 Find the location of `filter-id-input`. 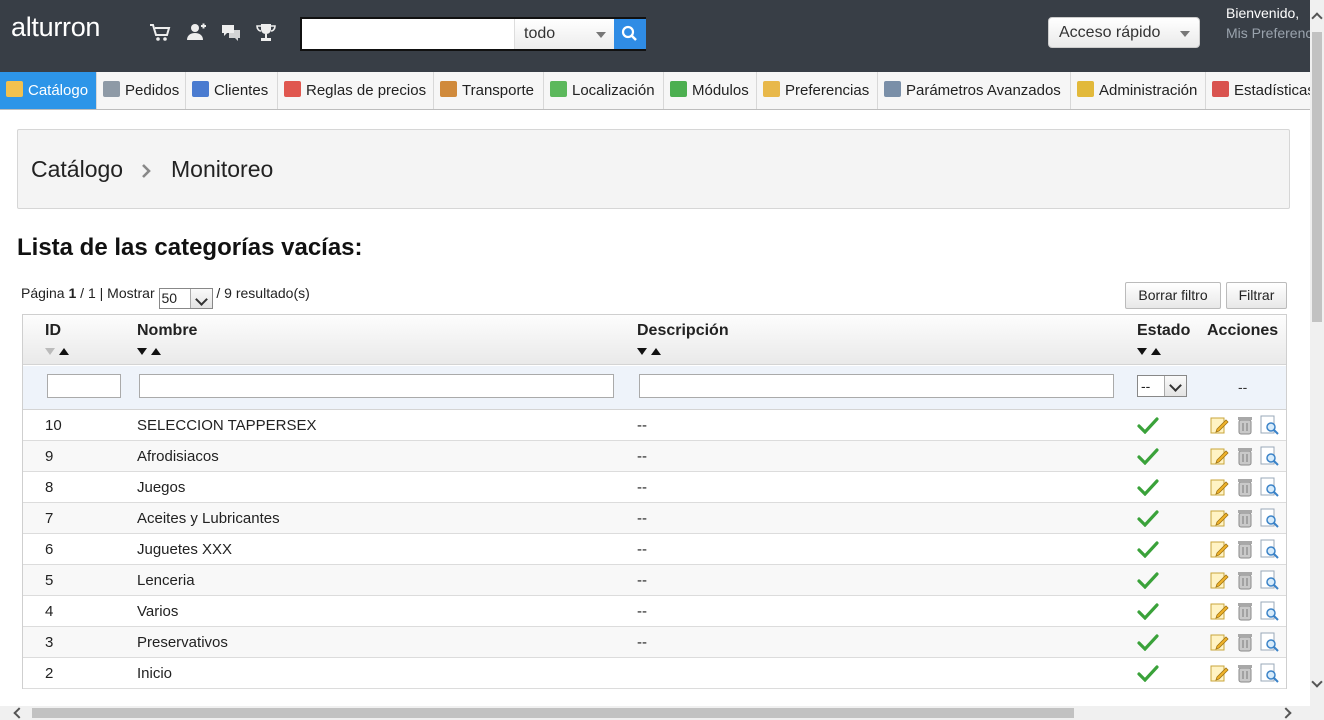

filter-id-input is located at coordinates (84, 386).